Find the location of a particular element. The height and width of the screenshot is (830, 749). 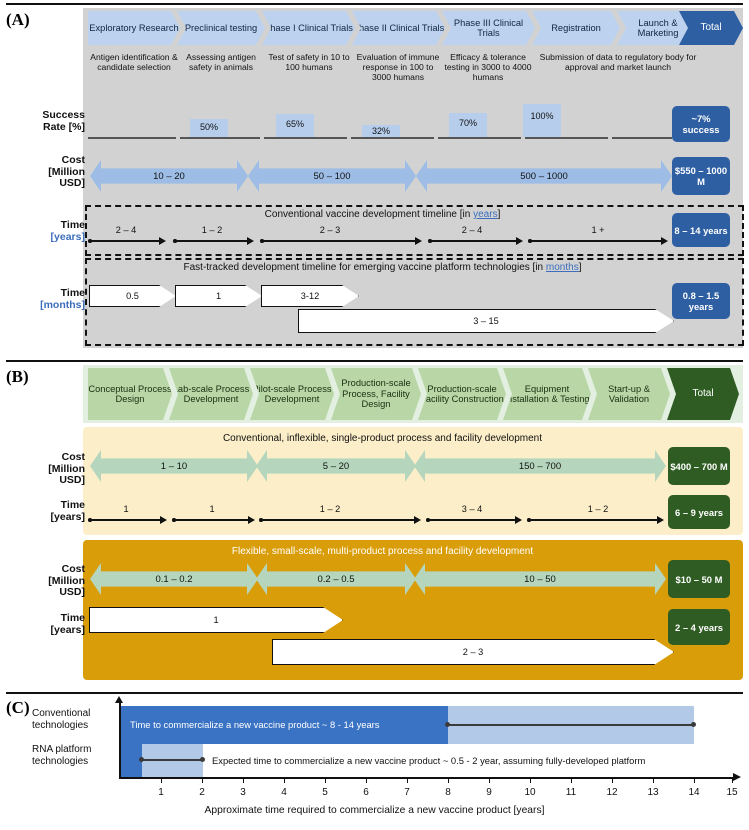

x-tick-label: 14 is located at coordinates (694, 792).